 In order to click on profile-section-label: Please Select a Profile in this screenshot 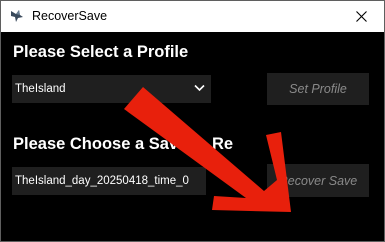, I will do `click(101, 52)`.